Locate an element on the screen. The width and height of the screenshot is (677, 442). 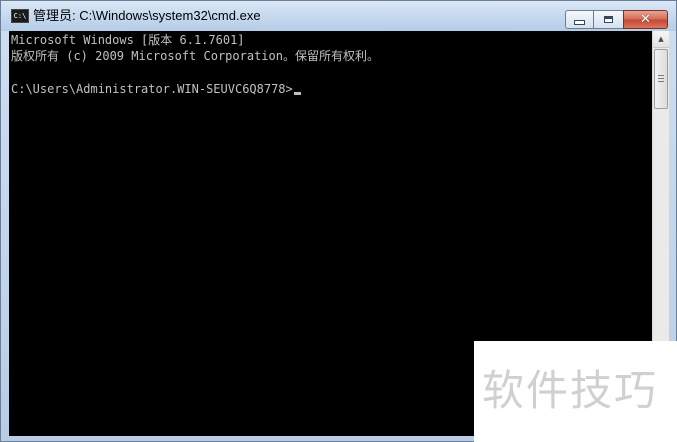
scrollbar-thumb is located at coordinates (661, 79).